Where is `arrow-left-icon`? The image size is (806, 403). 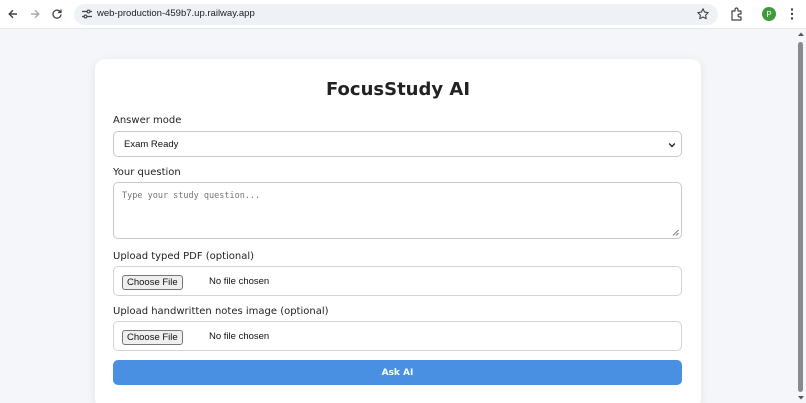 arrow-left-icon is located at coordinates (12, 14).